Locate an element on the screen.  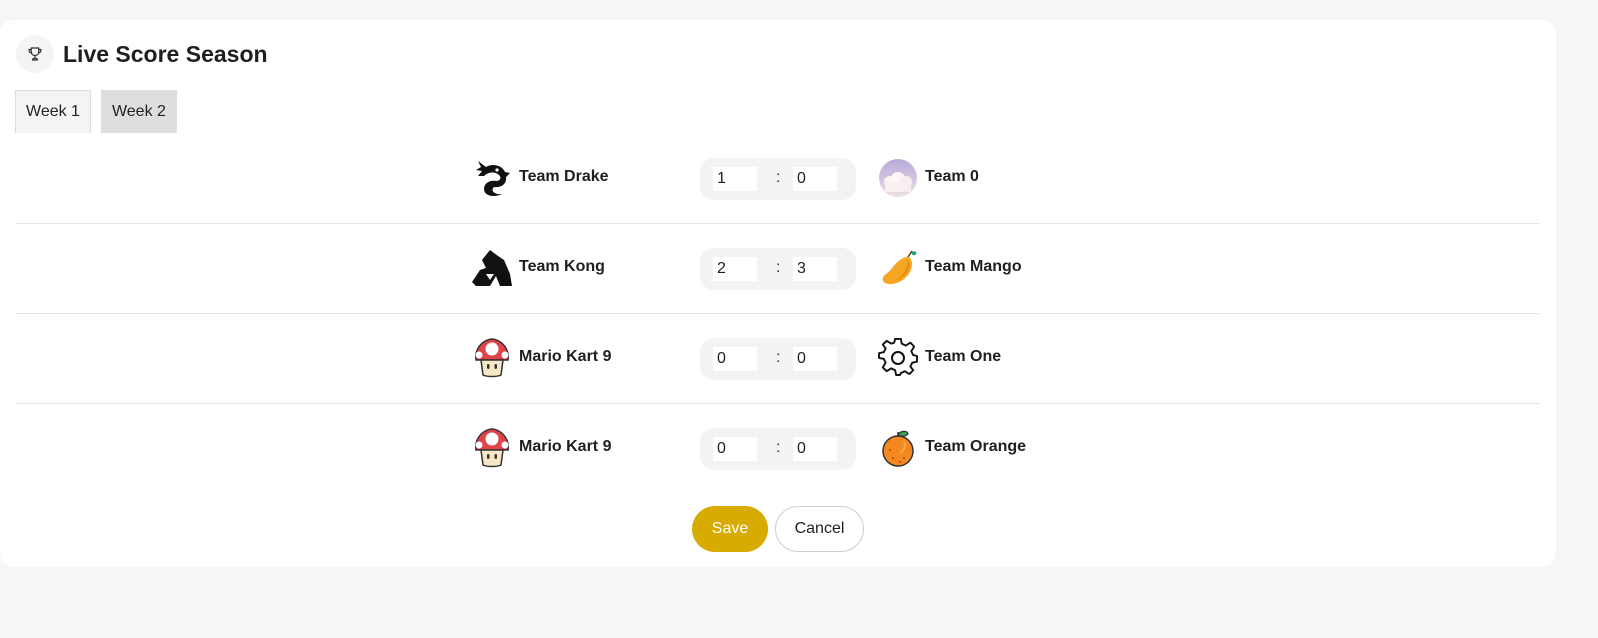
home-team-name: Team Drake is located at coordinates (564, 176).